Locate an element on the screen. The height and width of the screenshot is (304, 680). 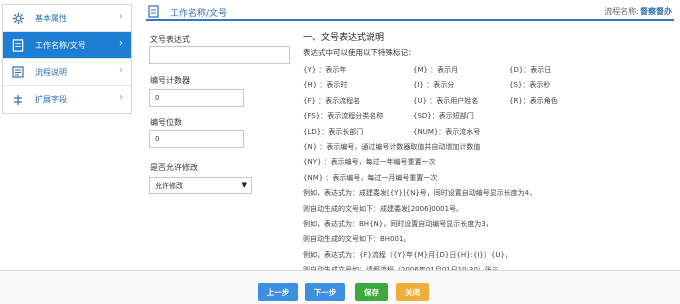
instruction-line: 例如，表达式为：成建委发[{Y}]{N}号，同时设置自动编号显示长度为4， is located at coordinates (420, 193).